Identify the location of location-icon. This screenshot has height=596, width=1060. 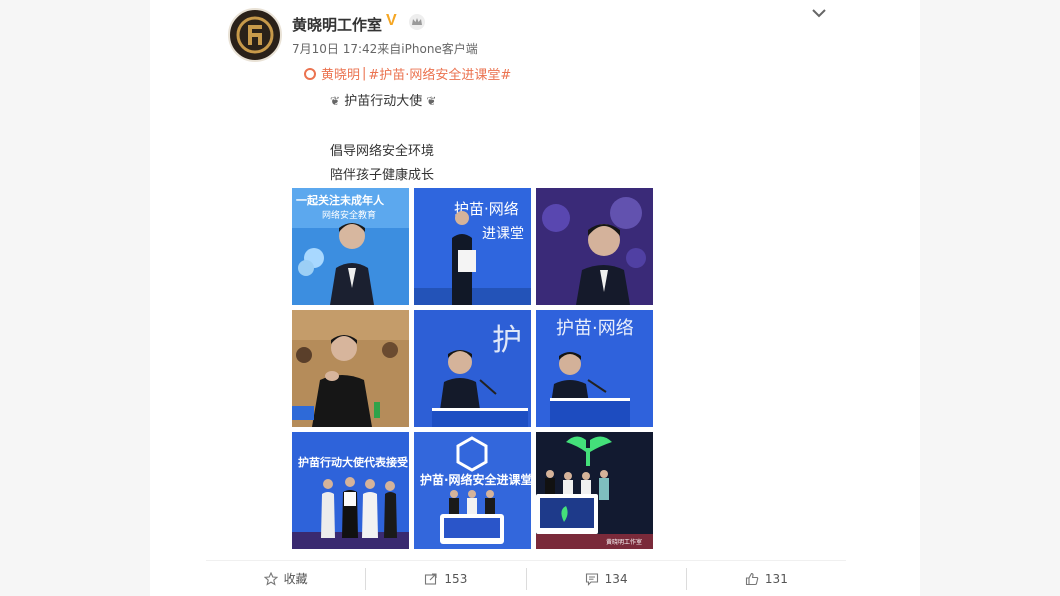
(310, 73).